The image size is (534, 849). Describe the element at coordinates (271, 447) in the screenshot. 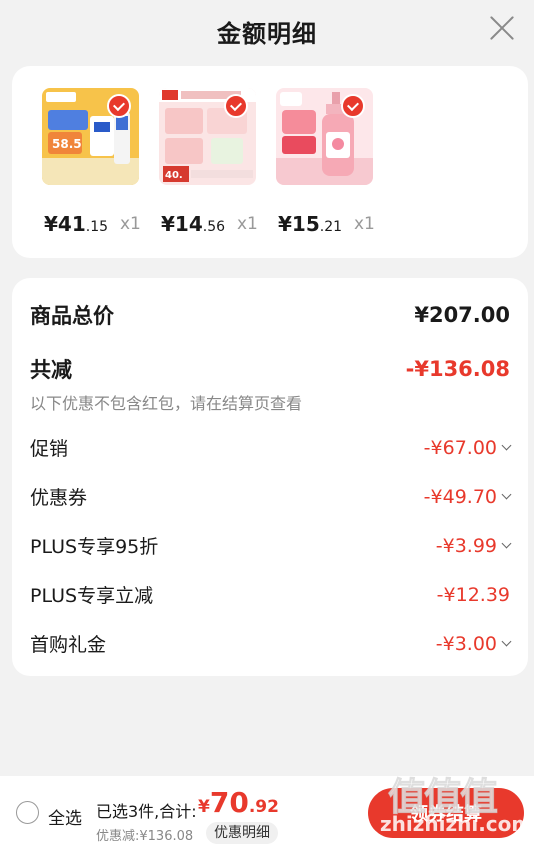

I see `discount-row-promotion: 促销 -¥67.00` at that location.